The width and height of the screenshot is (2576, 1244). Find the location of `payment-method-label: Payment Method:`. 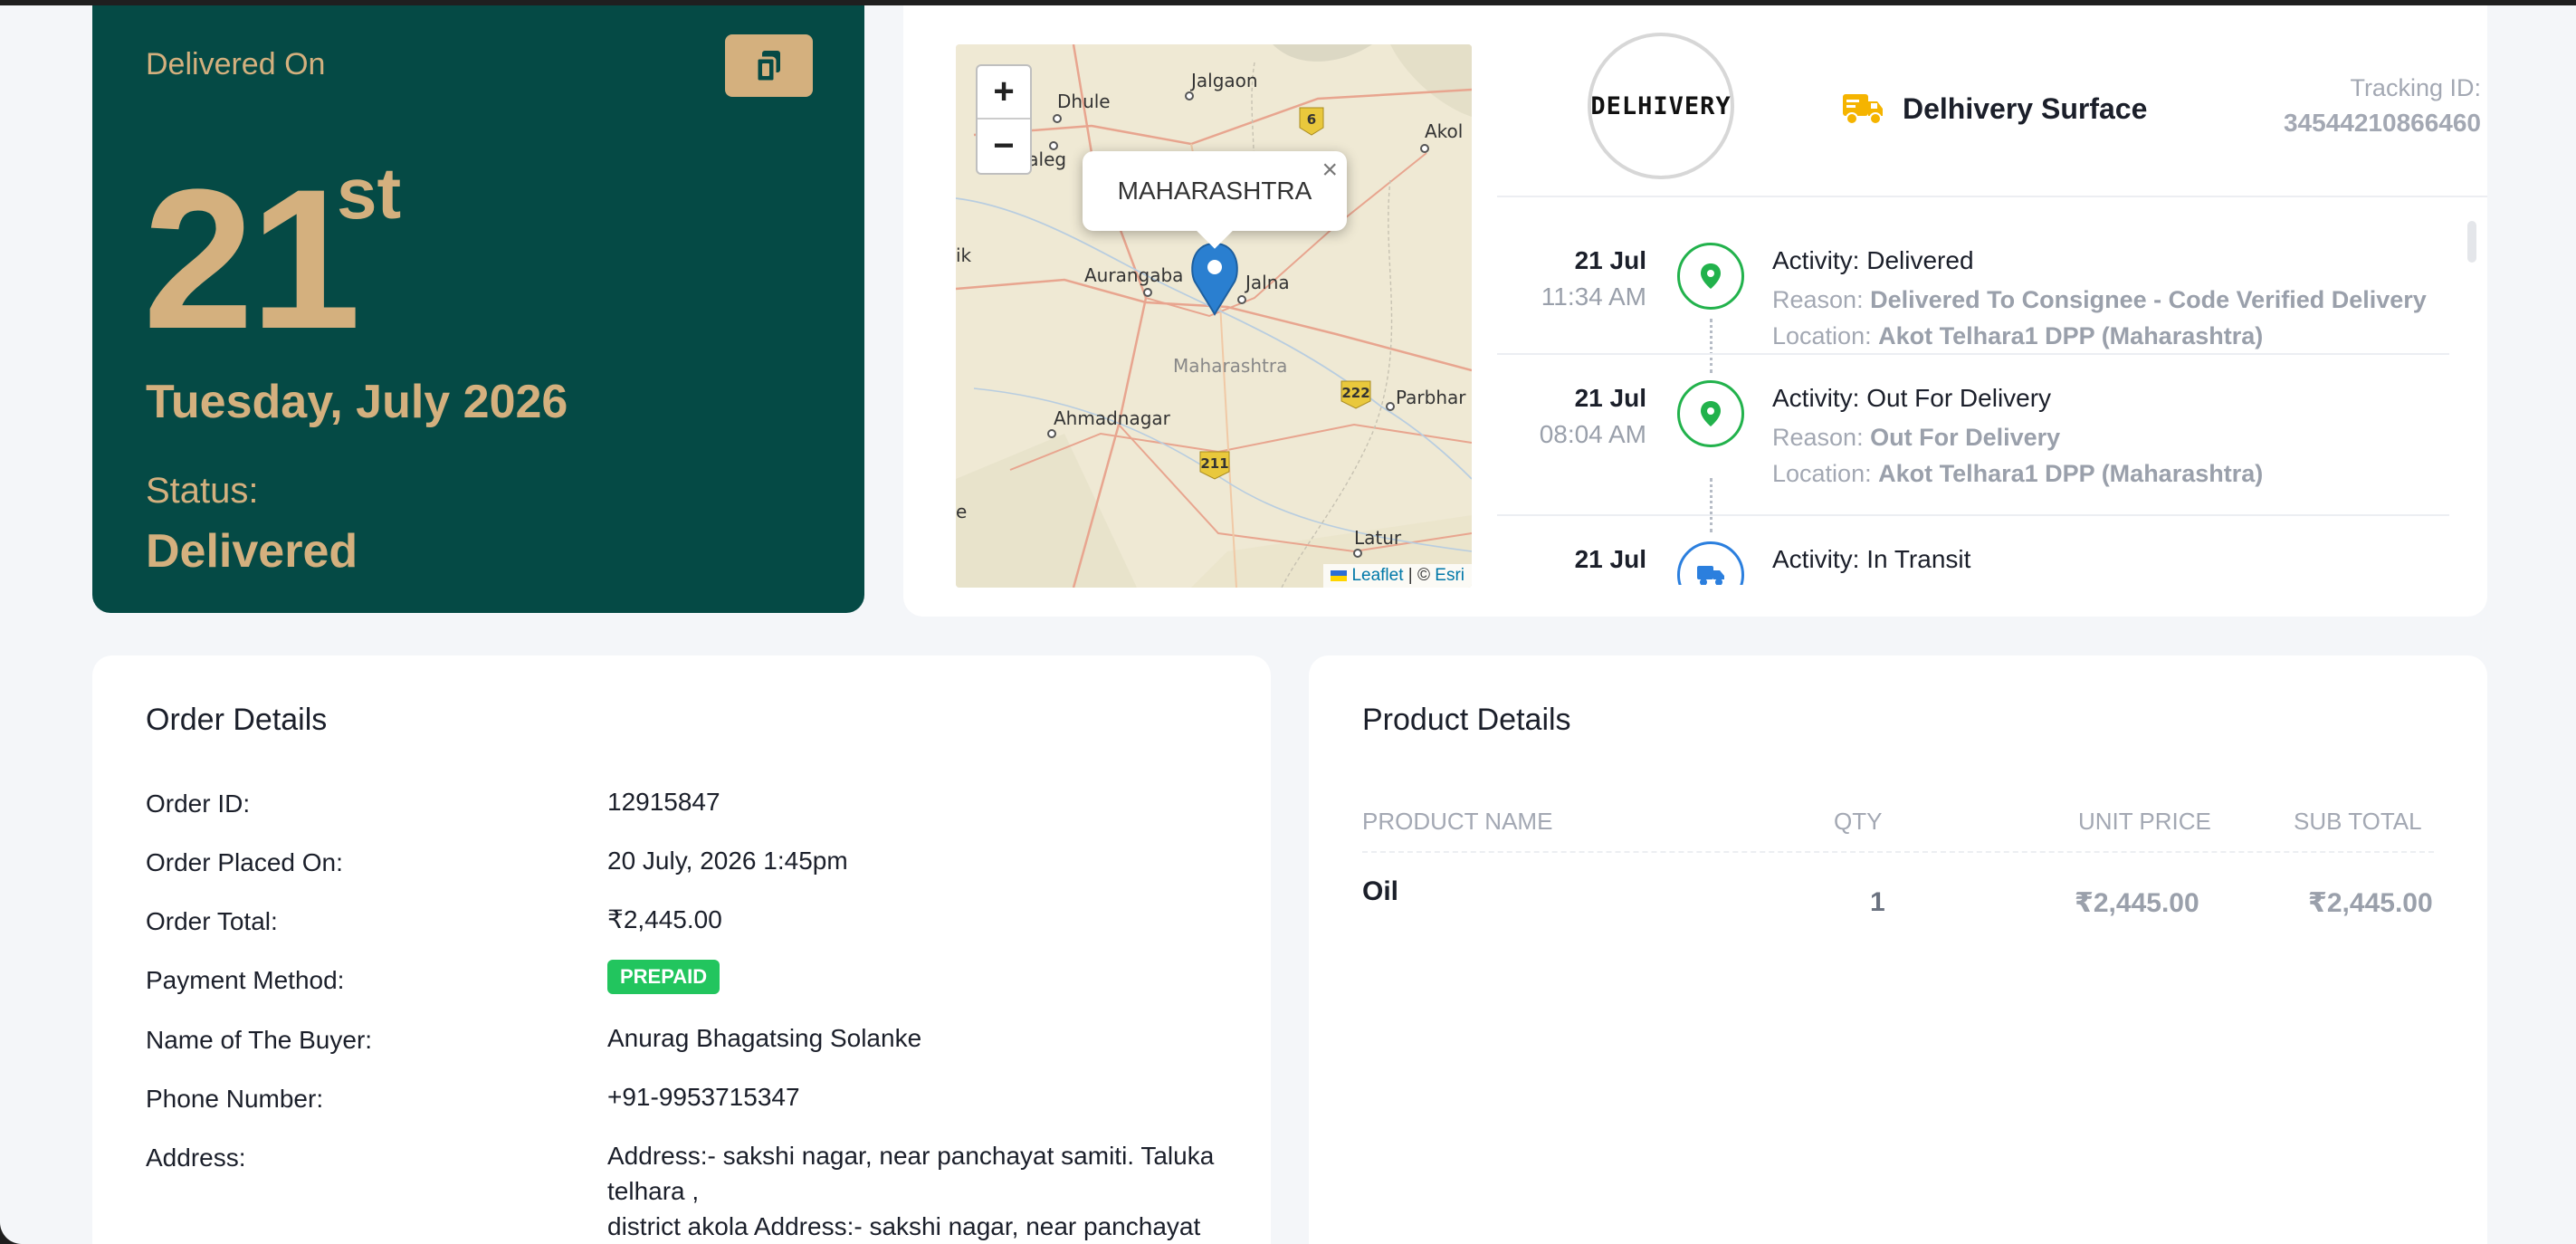

payment-method-label: Payment Method: is located at coordinates (245, 980).